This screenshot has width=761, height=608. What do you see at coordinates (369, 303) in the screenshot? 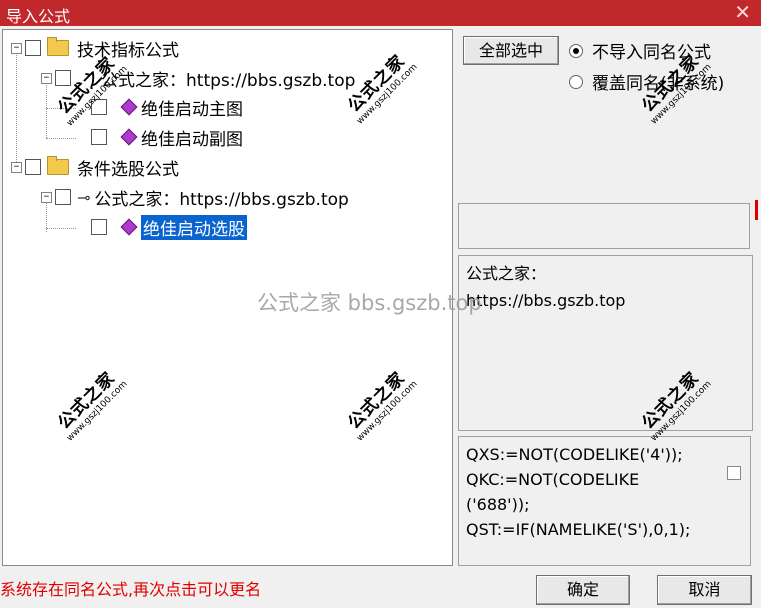
I see `watermark-text: 公式之家 bbs.gszb.top` at bounding box center [369, 303].